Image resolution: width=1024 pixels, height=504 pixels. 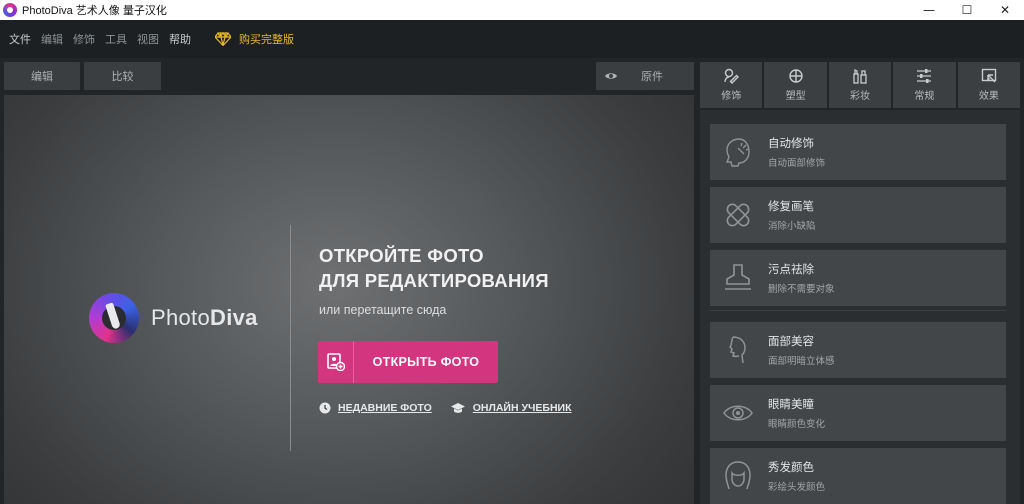 What do you see at coordinates (426, 362) in the screenshot?
I see `open-photo-label: ОТКРЫТЬ ФОТО` at bounding box center [426, 362].